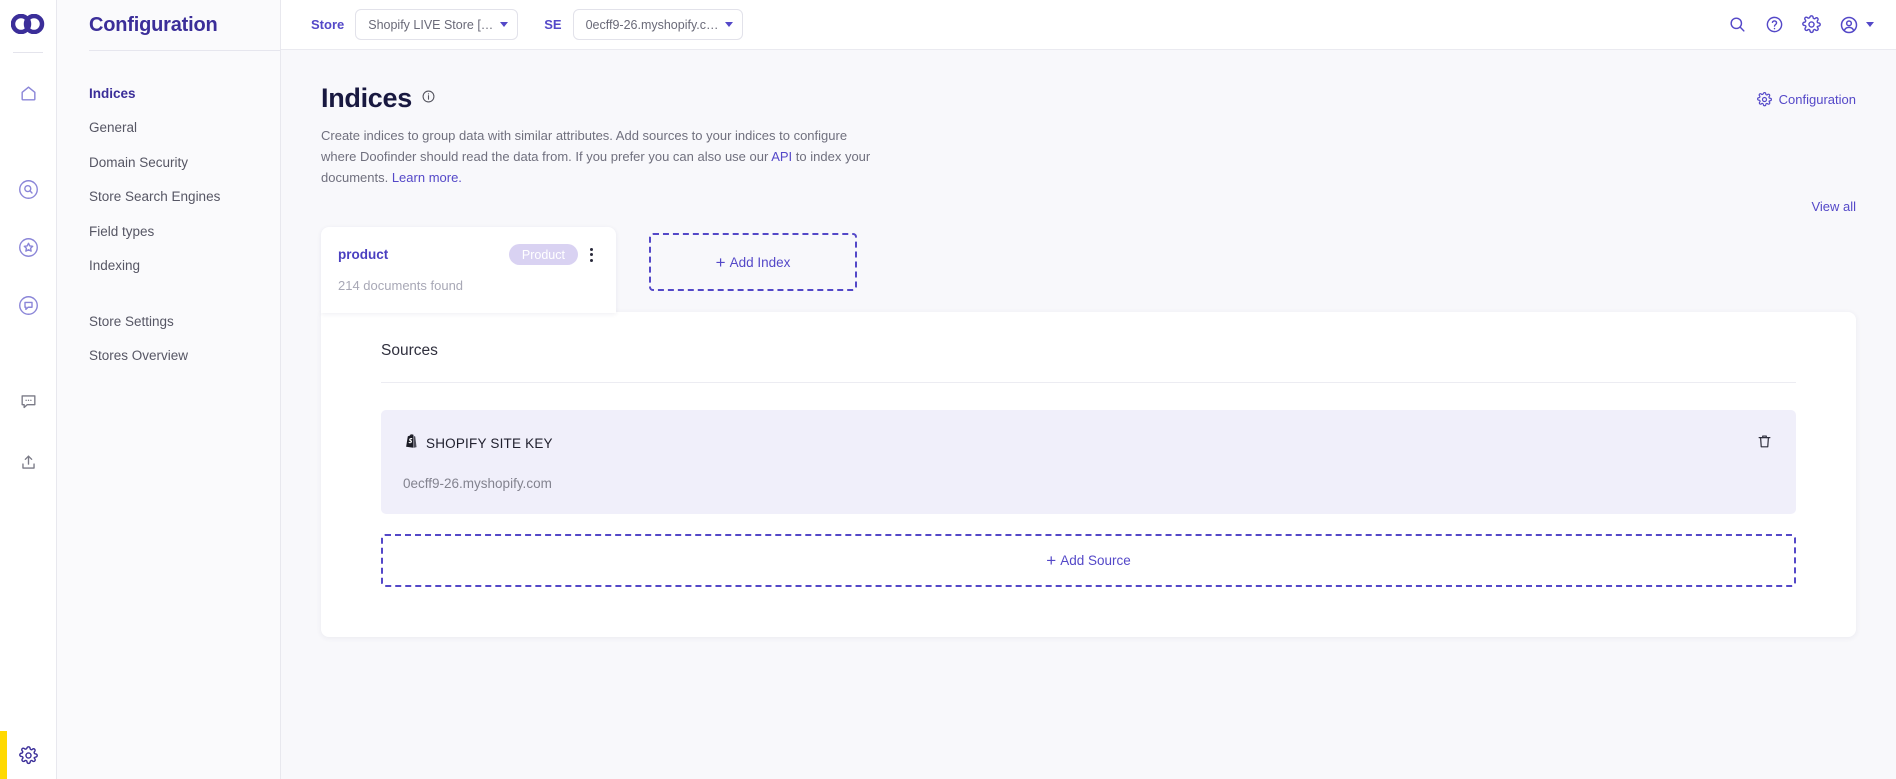  What do you see at coordinates (1774, 24) in the screenshot?
I see `help-circle-icon` at bounding box center [1774, 24].